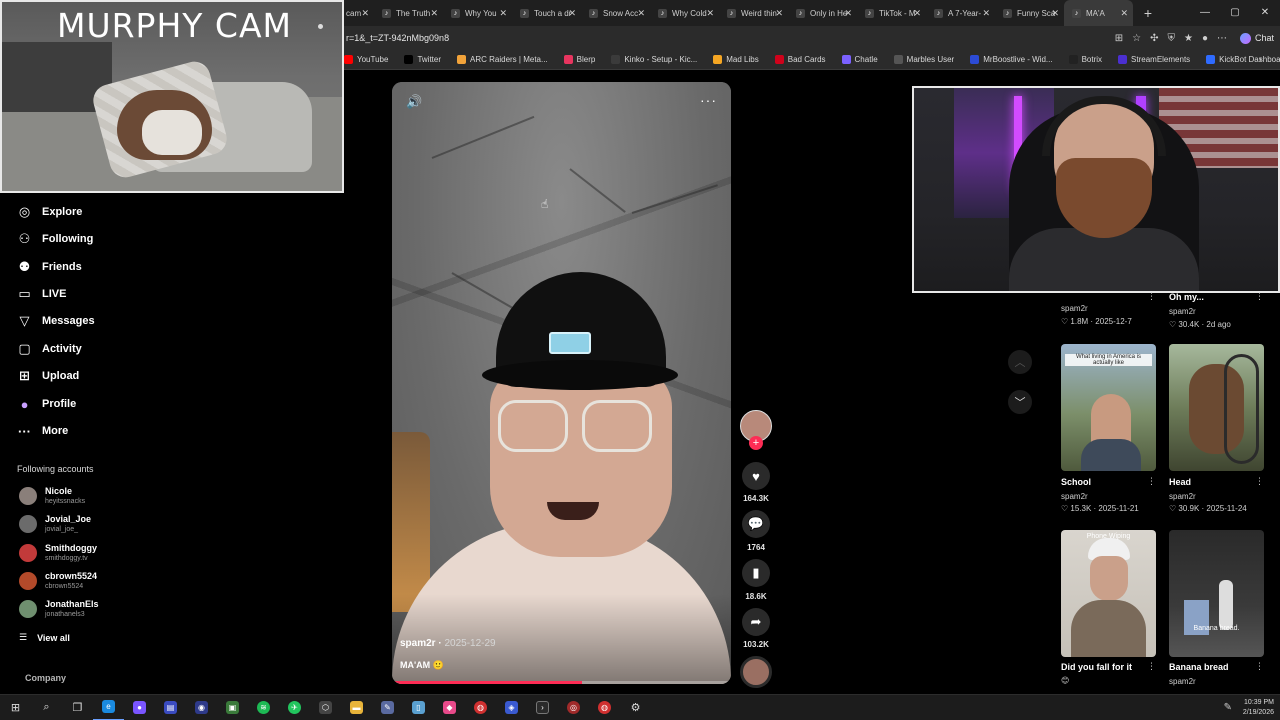  Describe the element at coordinates (108, 707) in the screenshot. I see `taskbar-edge: e` at that location.